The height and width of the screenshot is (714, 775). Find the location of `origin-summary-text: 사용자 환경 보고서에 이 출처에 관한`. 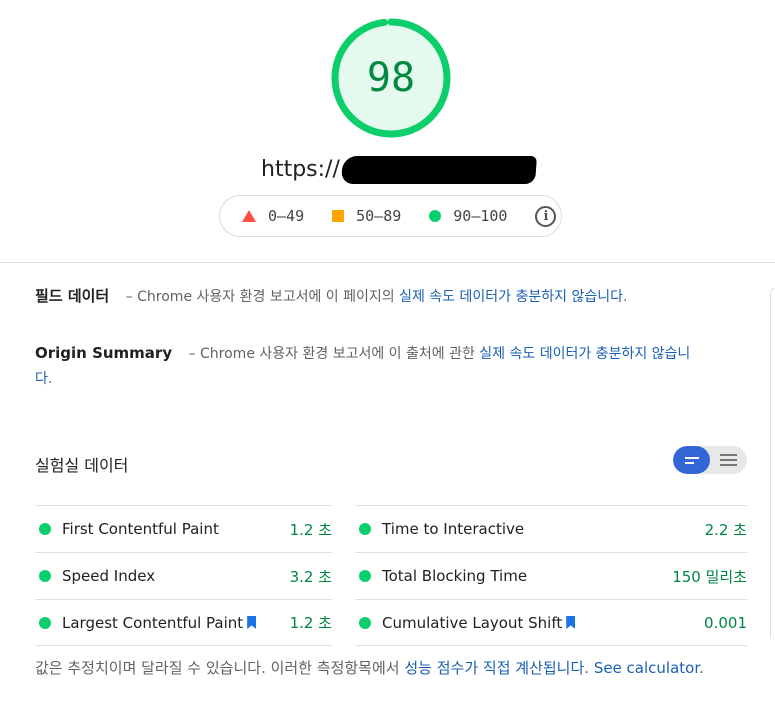

origin-summary-text: 사용자 환경 보고서에 이 출처에 관한 is located at coordinates (367, 354).